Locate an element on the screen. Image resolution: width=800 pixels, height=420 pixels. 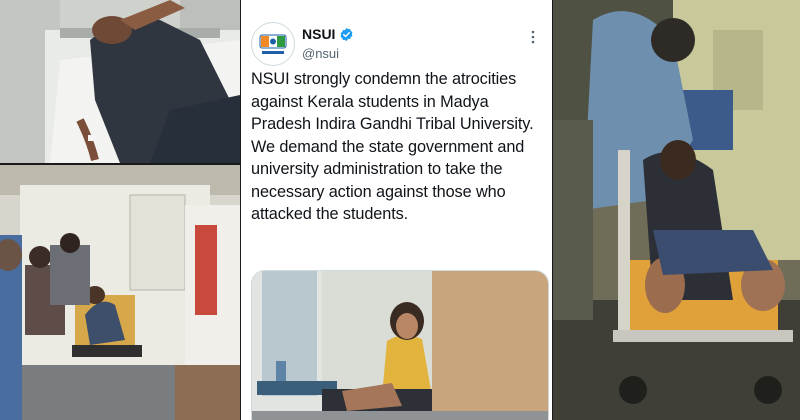
more-options-icon is located at coordinates (533, 37).